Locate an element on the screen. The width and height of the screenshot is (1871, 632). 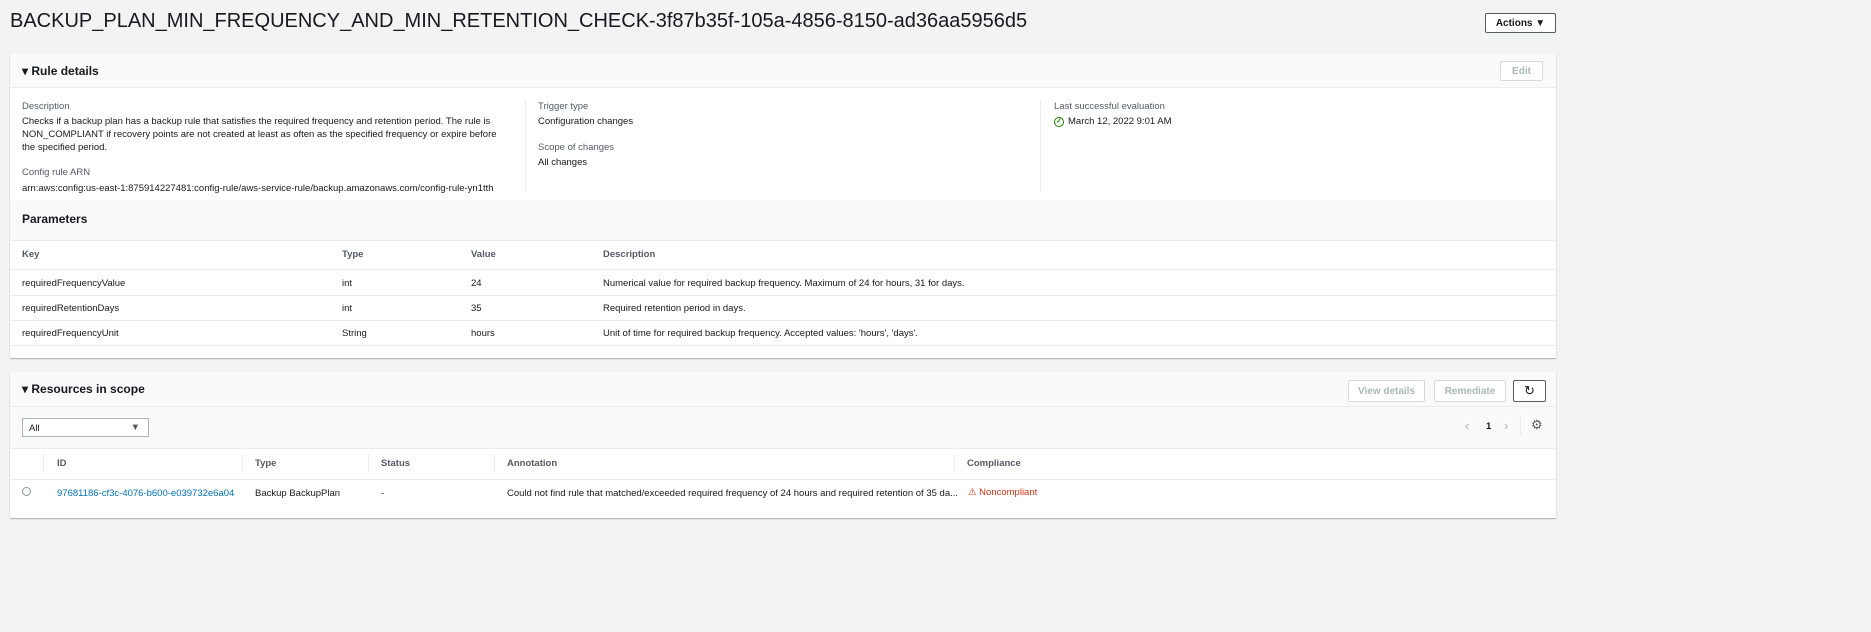
caret-down-icon: ▼ is located at coordinates (135, 427).